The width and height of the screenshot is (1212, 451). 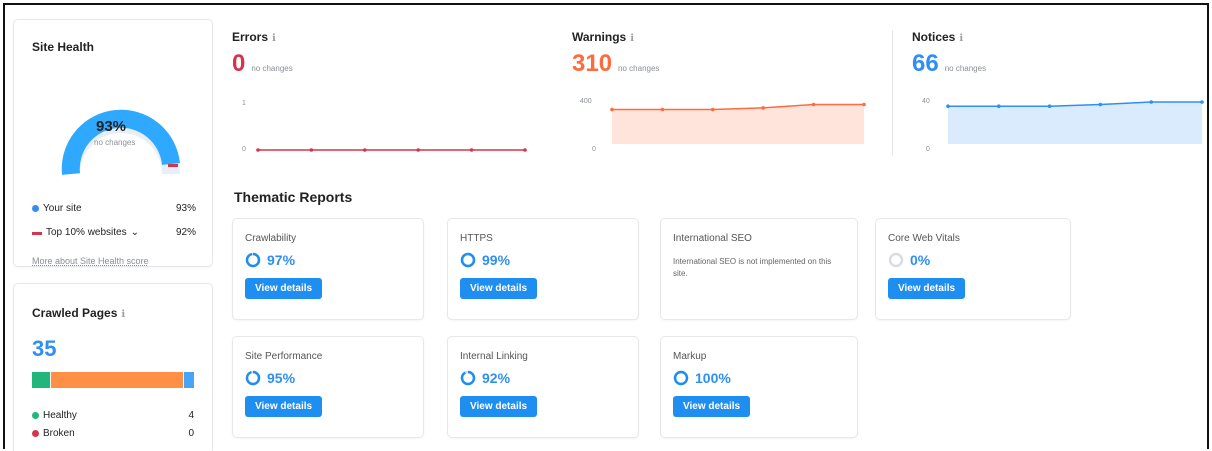 What do you see at coordinates (1060, 95) in the screenshot?
I see `metric-notices: Notices ℹ 66 no changes 40 0` at bounding box center [1060, 95].